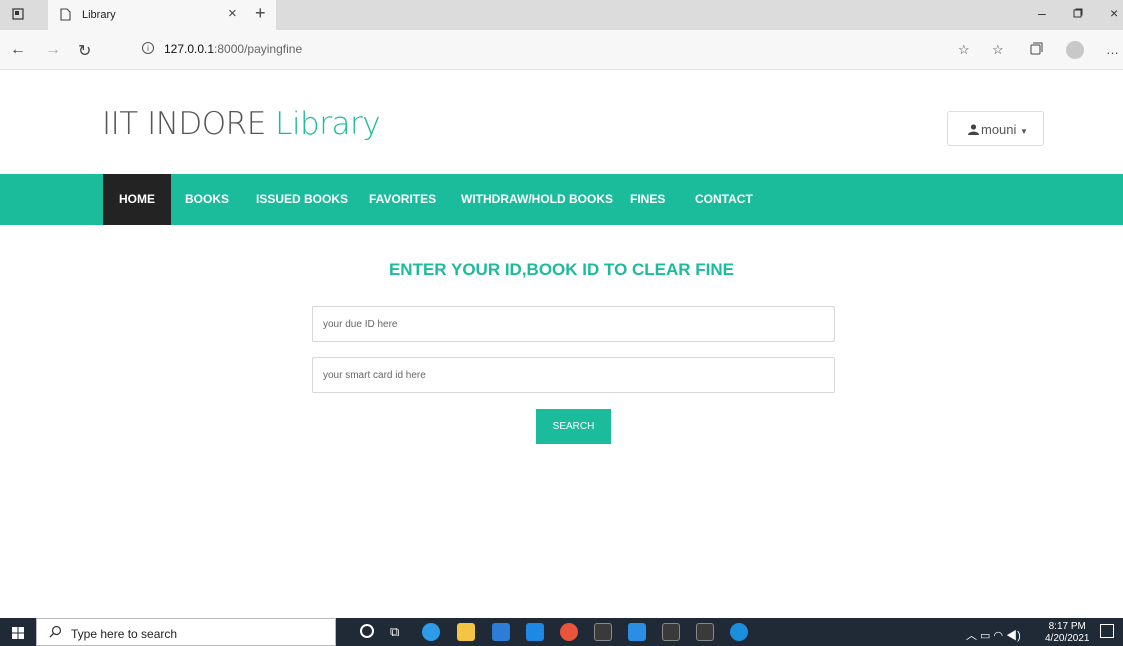  What do you see at coordinates (973, 129) in the screenshot?
I see `user-icon` at bounding box center [973, 129].